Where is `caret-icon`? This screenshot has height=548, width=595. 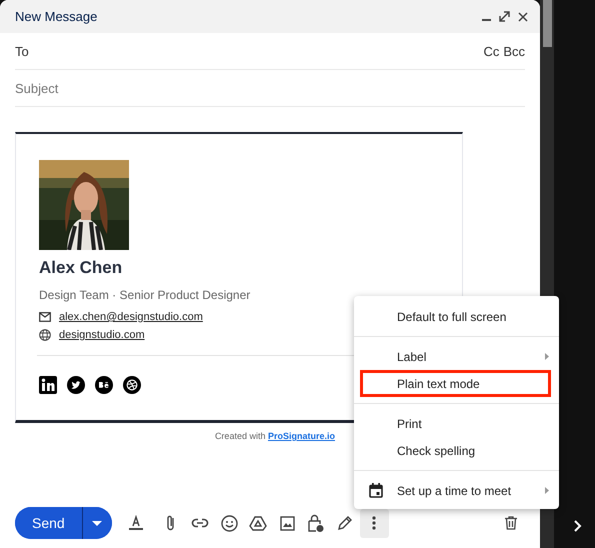 caret-icon is located at coordinates (97, 523).